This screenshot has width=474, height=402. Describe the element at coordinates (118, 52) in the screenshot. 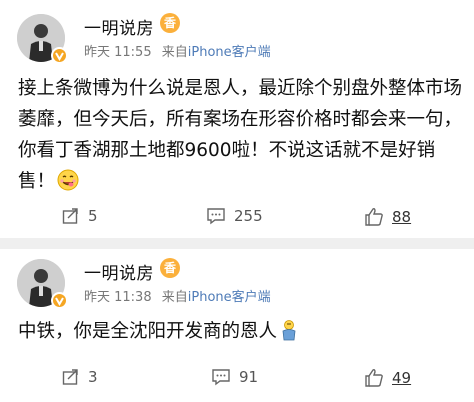

I see `post-time: 昨天 11:55` at that location.